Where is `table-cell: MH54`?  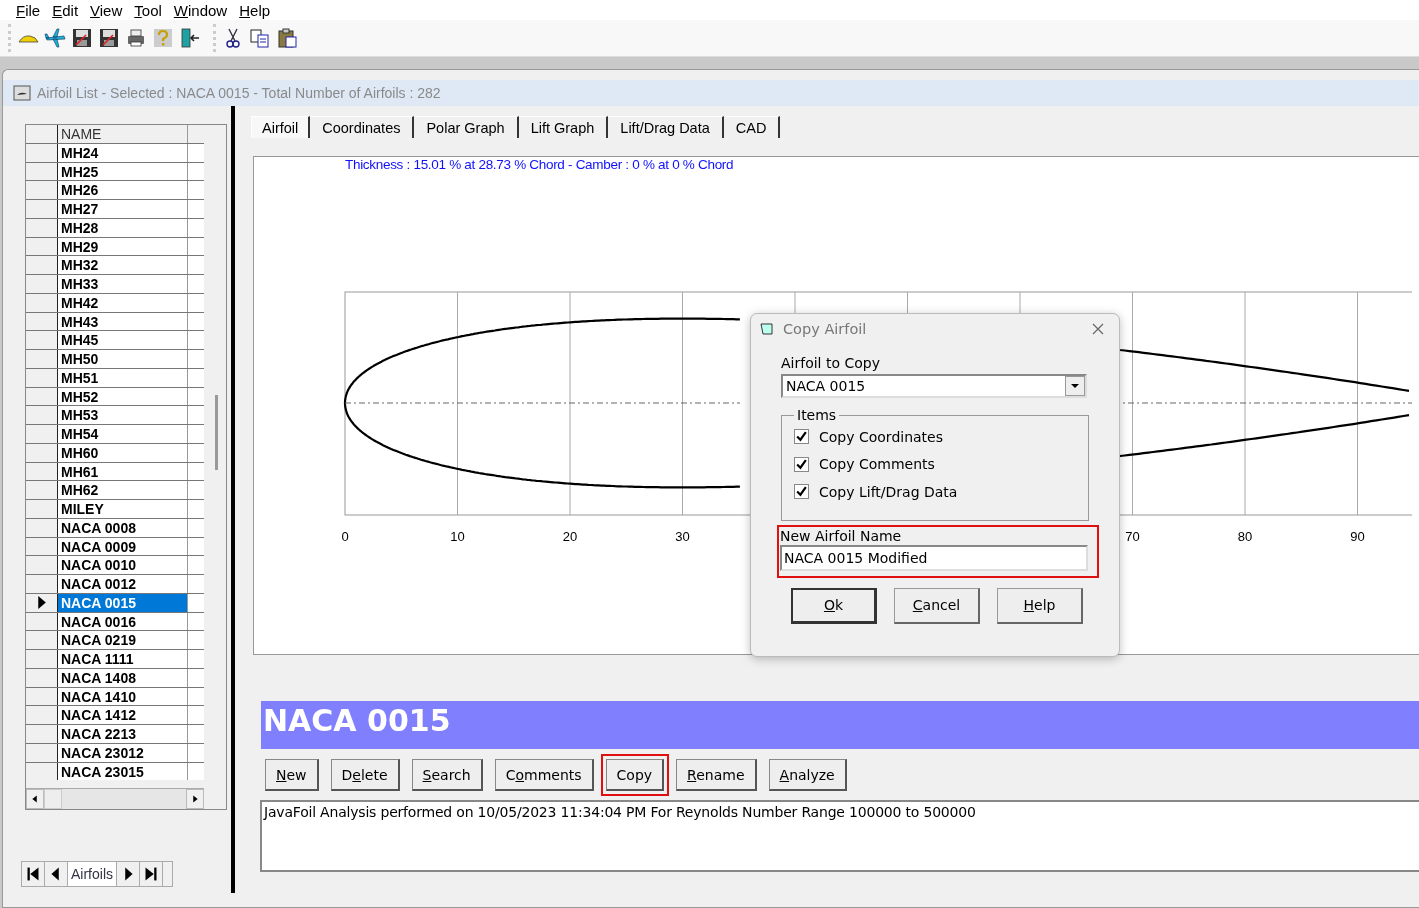
table-cell: MH54 is located at coordinates (123, 434).